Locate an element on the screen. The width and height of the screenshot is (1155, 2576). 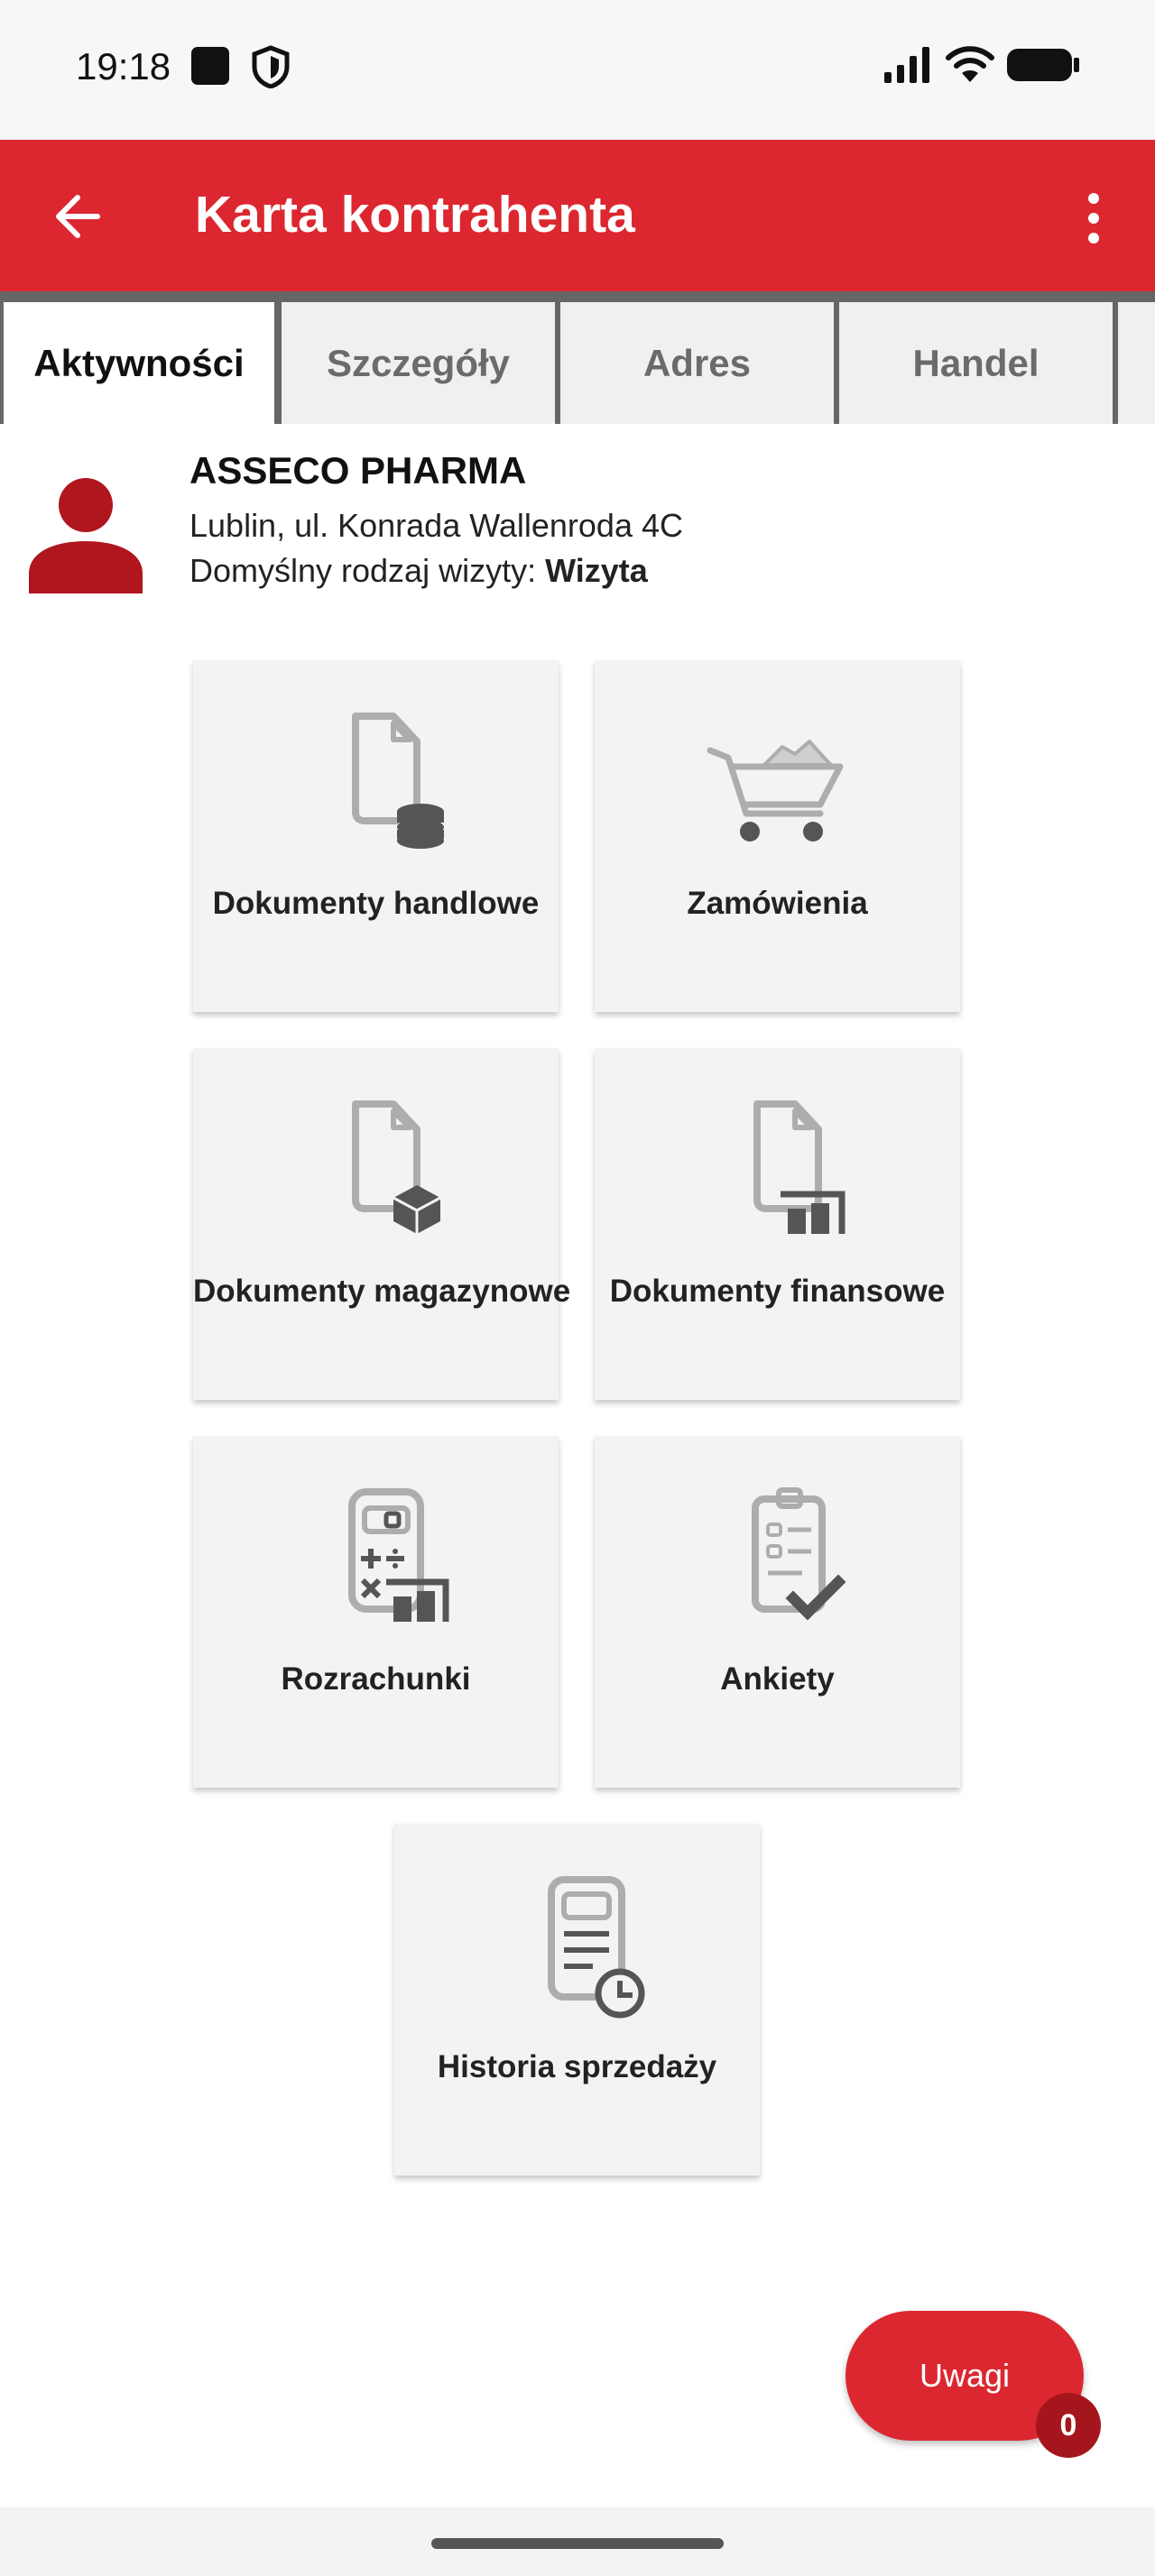
tab-label: Aktywności is located at coordinates (139, 362).